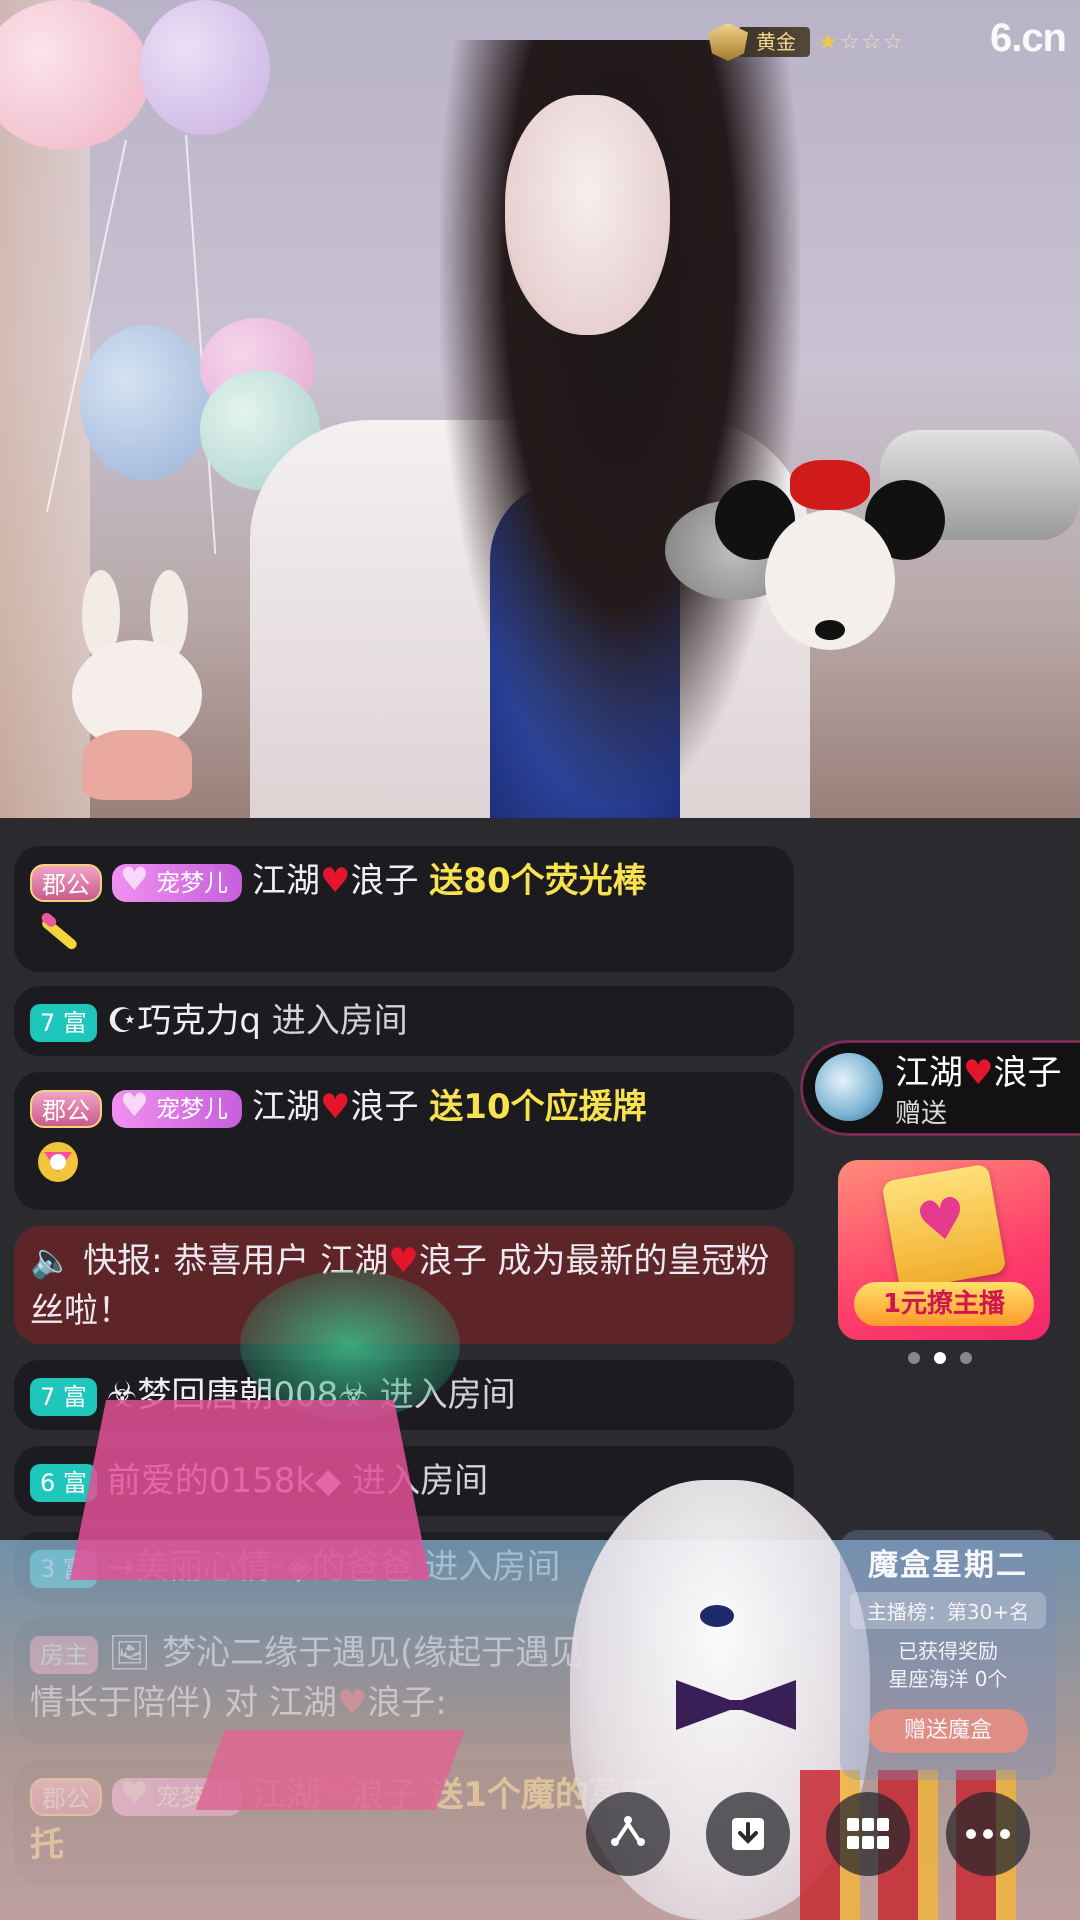  Describe the element at coordinates (63, 1482) in the screenshot. I see `wealth-level-badge: 6 富` at that location.